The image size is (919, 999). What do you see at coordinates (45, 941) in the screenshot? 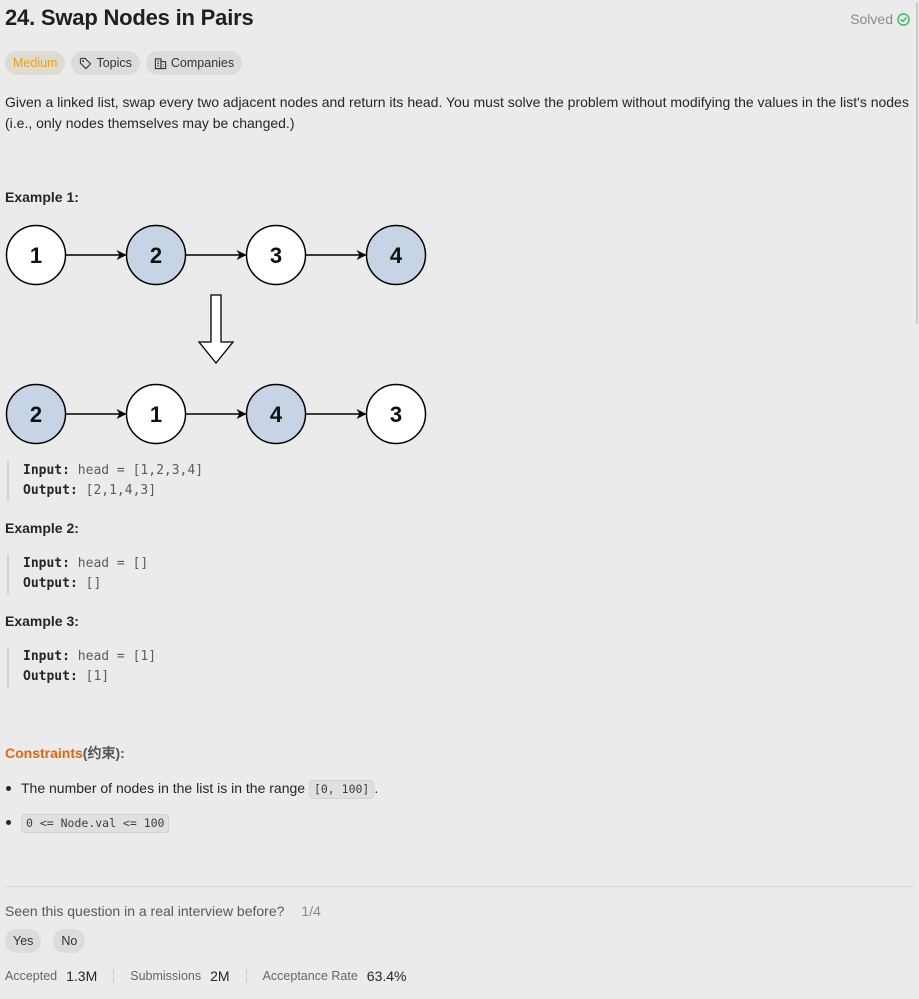
I see `interview-answer-buttons: Yes No` at bounding box center [45, 941].